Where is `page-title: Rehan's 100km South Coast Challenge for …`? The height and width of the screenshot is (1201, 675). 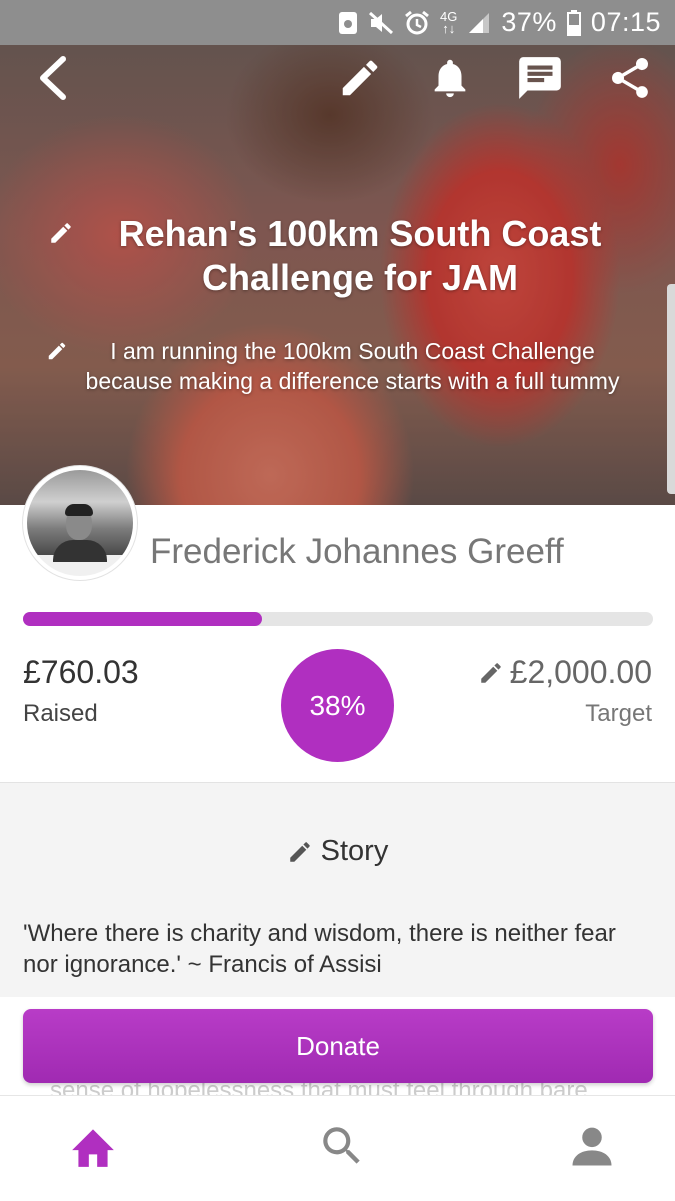
page-title: Rehan's 100km South Coast Challenge for … is located at coordinates (360, 255).